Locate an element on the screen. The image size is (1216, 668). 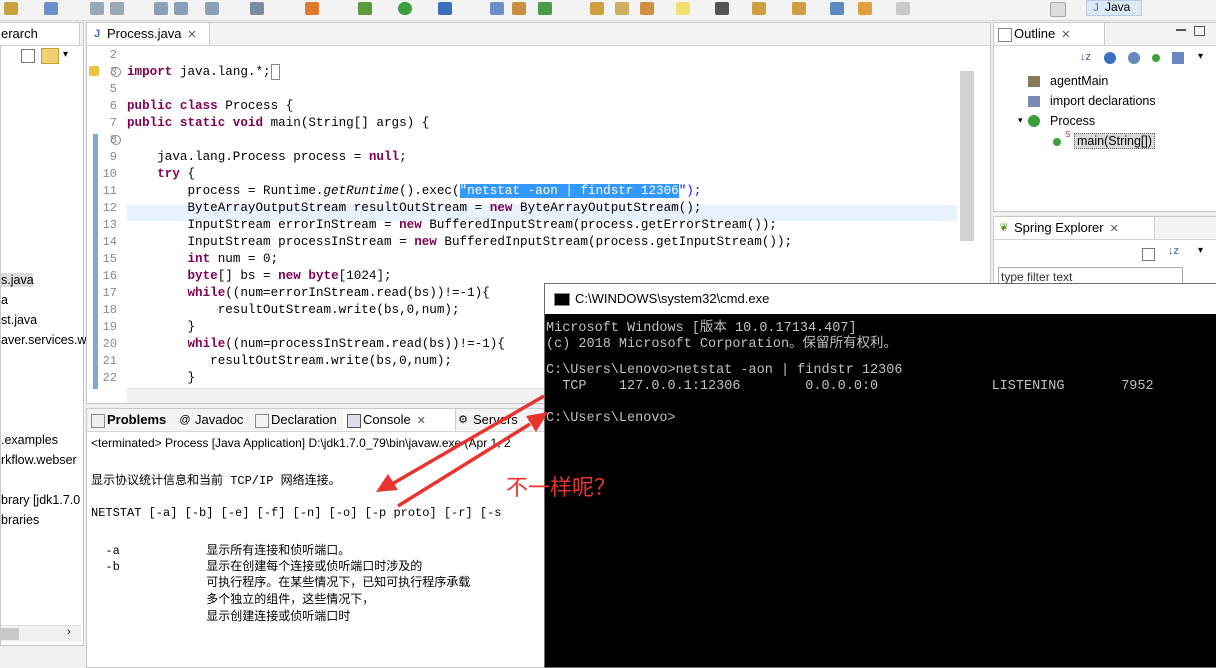
annotation-text: 不一样呢？ is located at coordinates (561, 488).